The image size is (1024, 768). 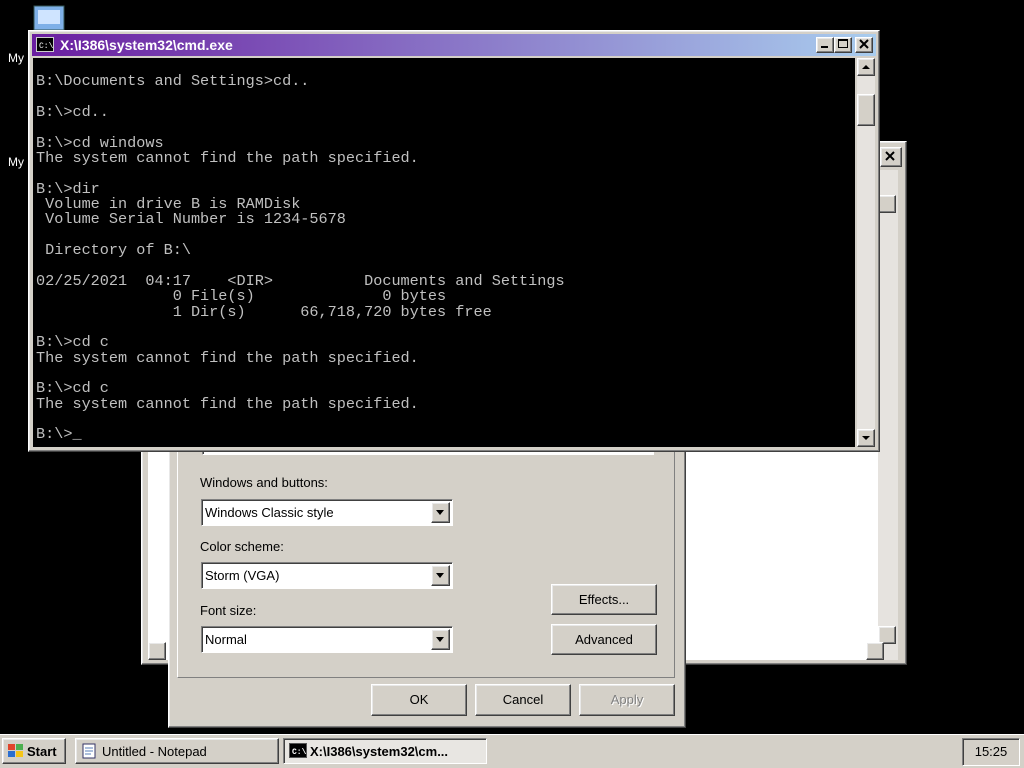 What do you see at coordinates (154, 751) in the screenshot?
I see `taskbar-item-label: Untitled - Notepad` at bounding box center [154, 751].